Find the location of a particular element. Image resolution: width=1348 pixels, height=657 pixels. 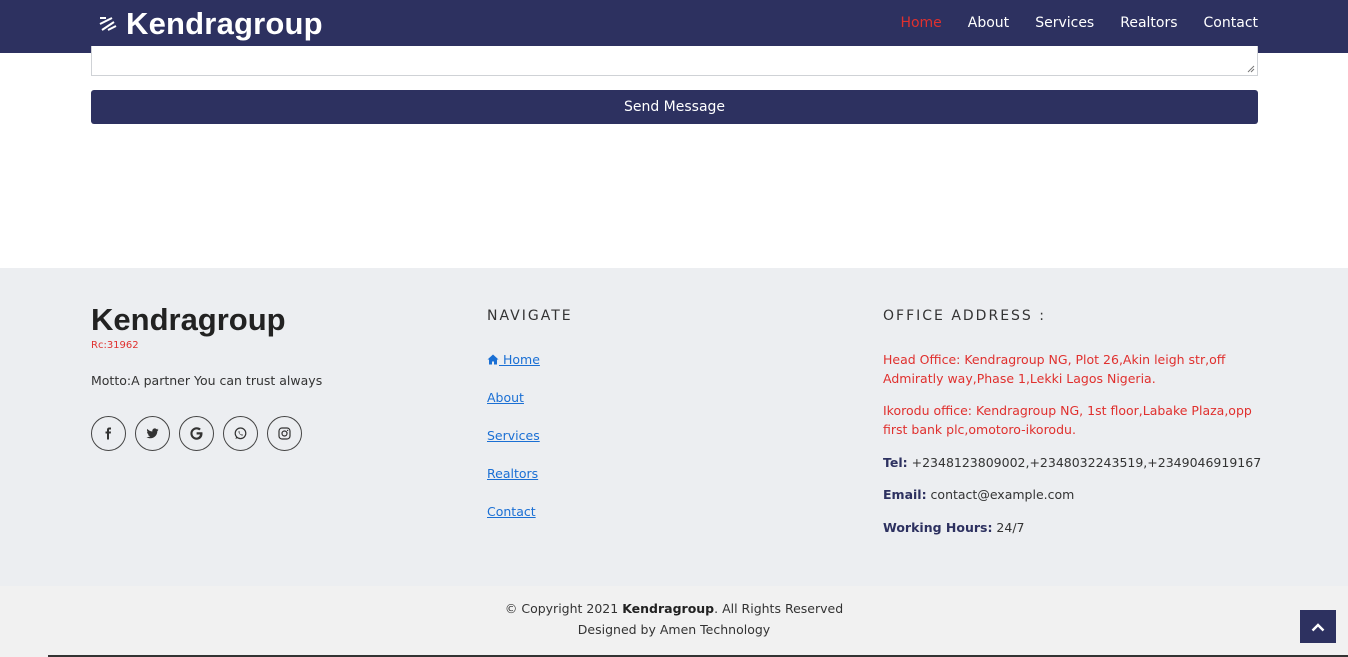

instagram-icon is located at coordinates (284, 433).